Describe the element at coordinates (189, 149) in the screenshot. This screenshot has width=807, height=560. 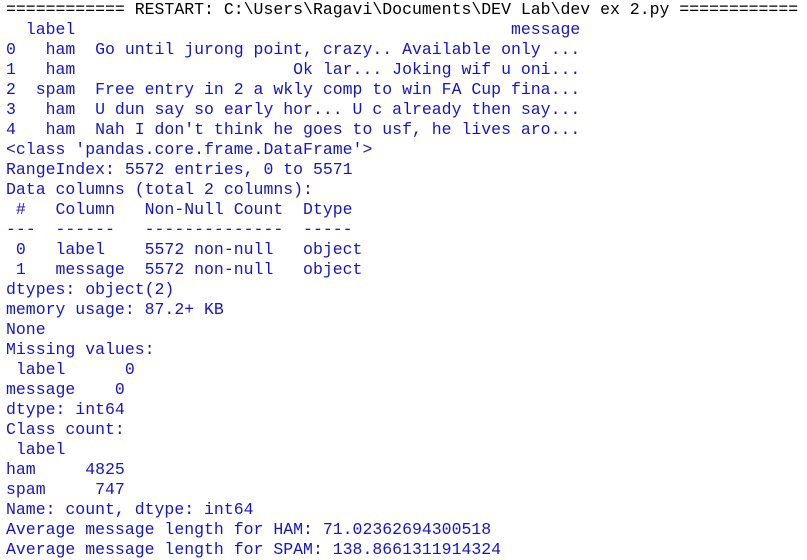
I see `output-line: <class 'pandas.core.frame.DataFrame'>` at that location.